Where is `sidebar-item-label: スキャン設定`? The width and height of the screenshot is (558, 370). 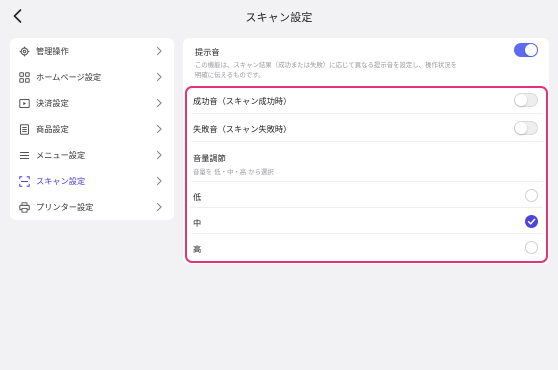 sidebar-item-label: スキャン設定 is located at coordinates (61, 181).